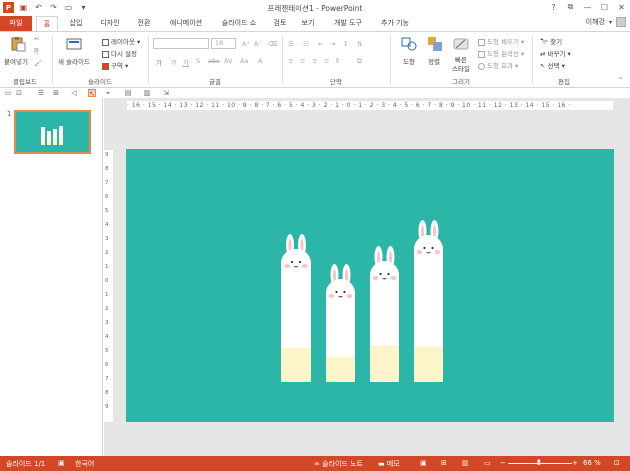 The height and width of the screenshot is (471, 630). Describe the element at coordinates (290, 61) in the screenshot. I see `align-left-icon: ≡` at that location.